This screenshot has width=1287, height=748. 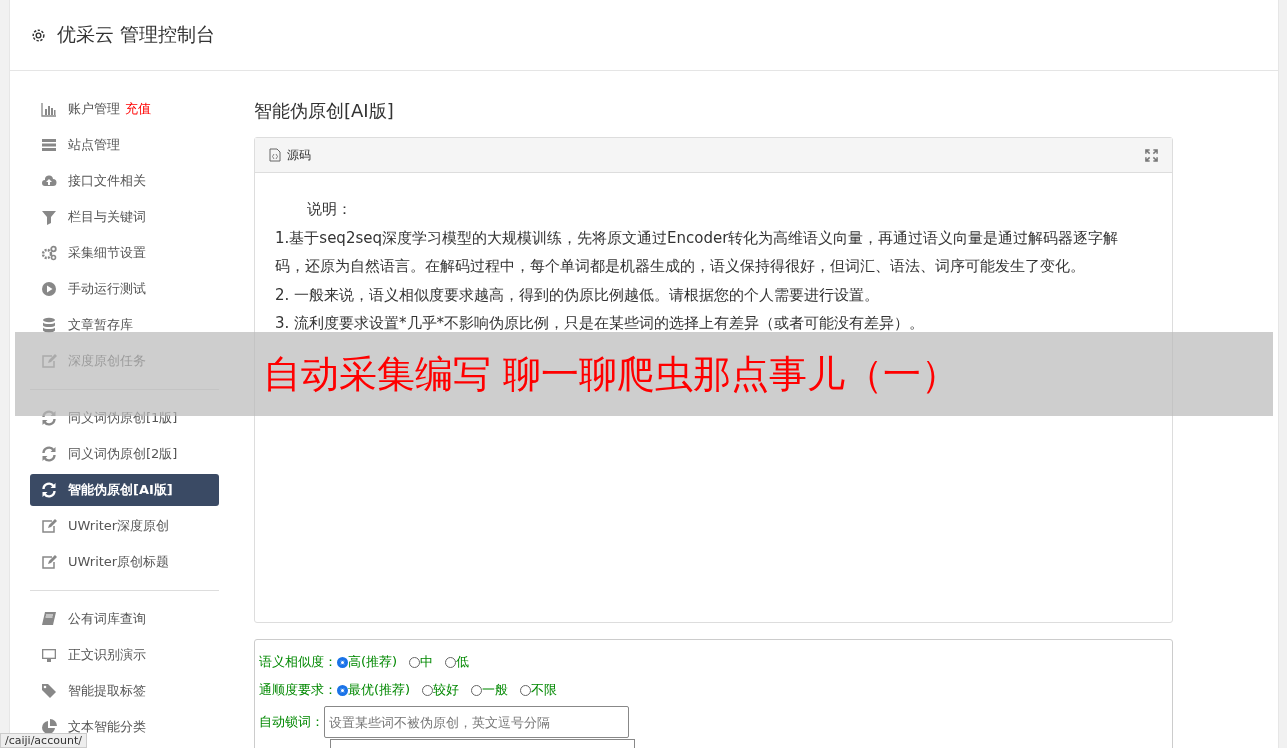 I want to click on radio-option: 高(推荐), so click(x=367, y=662).